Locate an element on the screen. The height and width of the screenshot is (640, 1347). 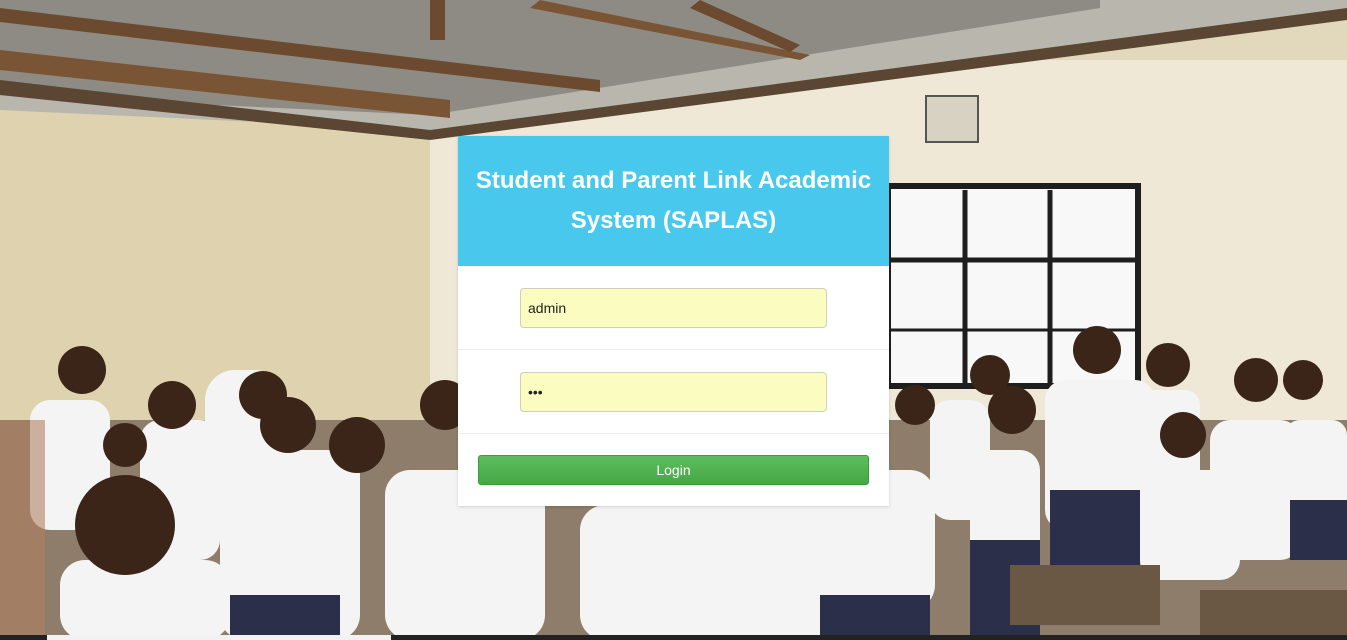
password-input is located at coordinates (673, 391).